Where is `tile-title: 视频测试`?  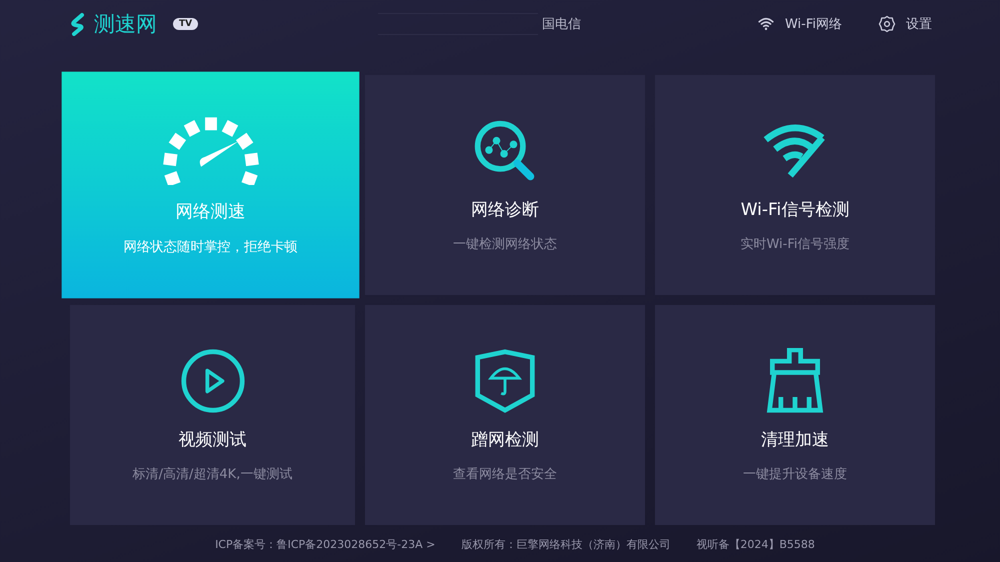 tile-title: 视频测试 is located at coordinates (212, 439).